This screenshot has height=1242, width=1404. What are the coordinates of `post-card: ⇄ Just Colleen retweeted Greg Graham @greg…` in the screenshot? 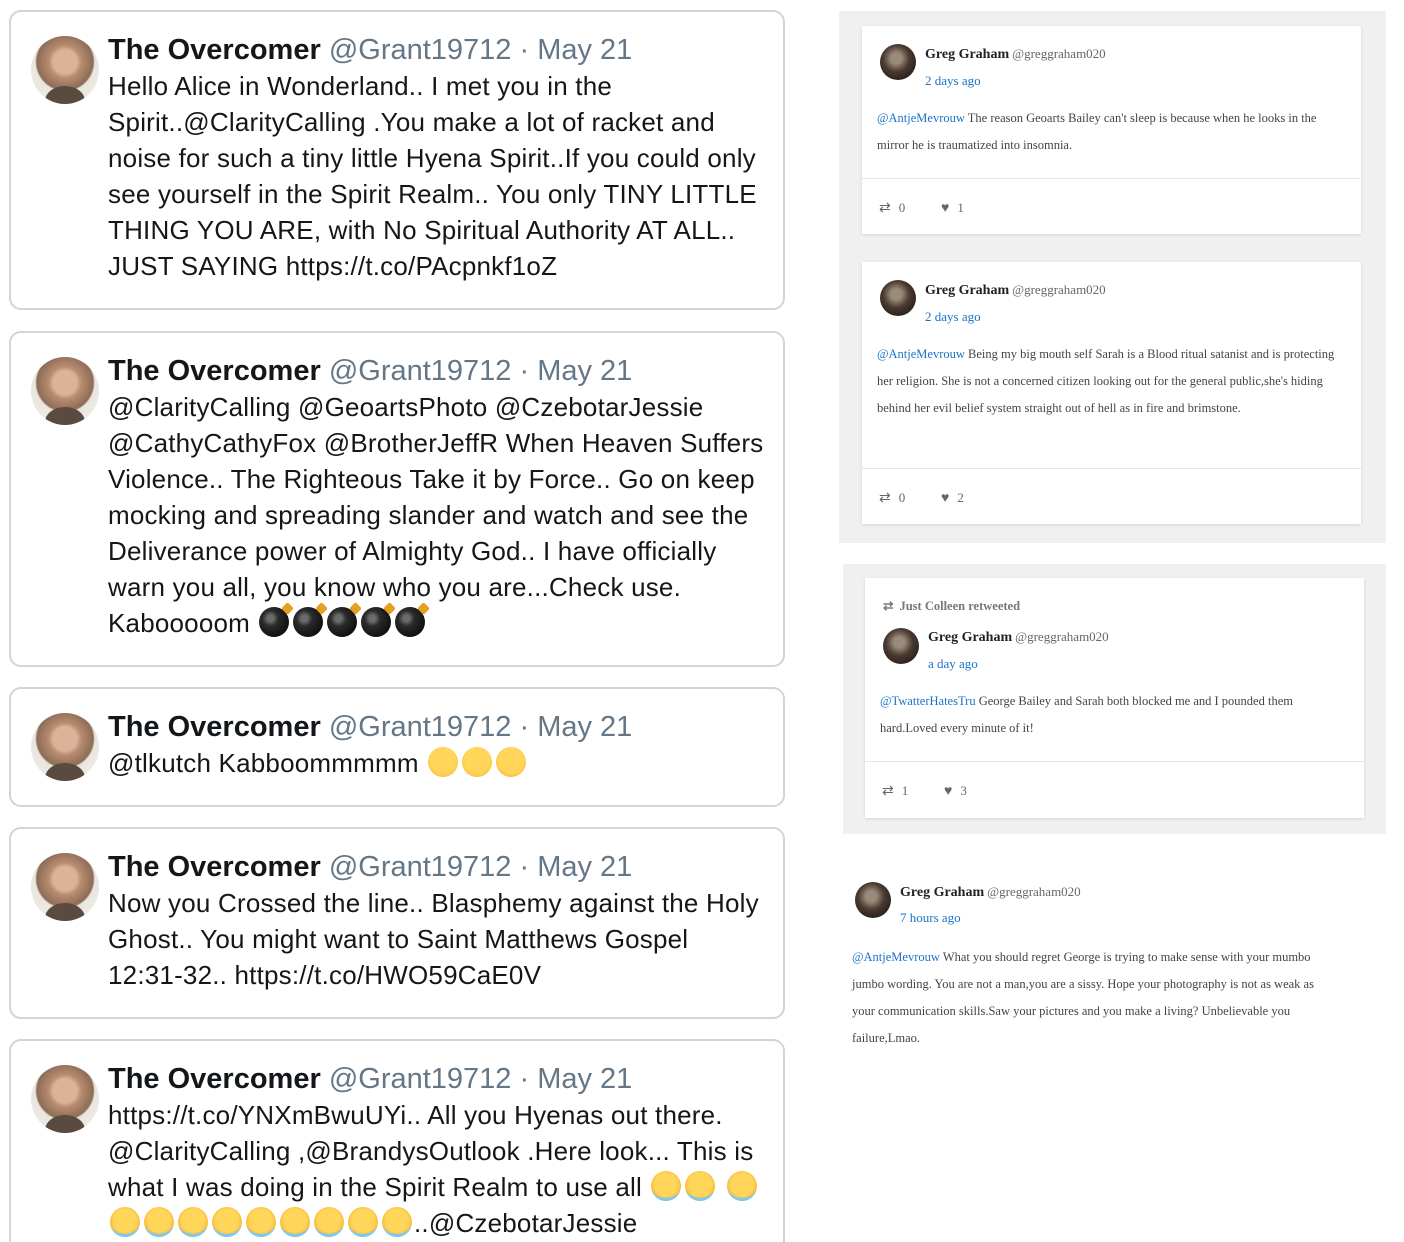 It's located at (1114, 698).